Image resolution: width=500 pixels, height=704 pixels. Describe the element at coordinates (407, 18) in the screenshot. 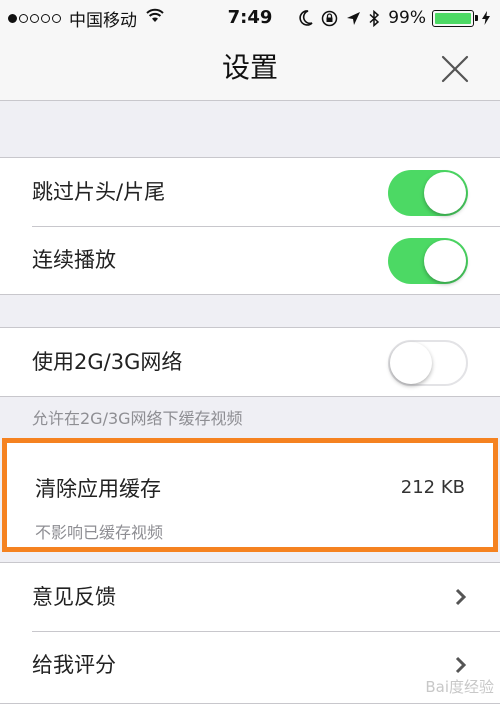

I see `battery-percent: 99%` at that location.